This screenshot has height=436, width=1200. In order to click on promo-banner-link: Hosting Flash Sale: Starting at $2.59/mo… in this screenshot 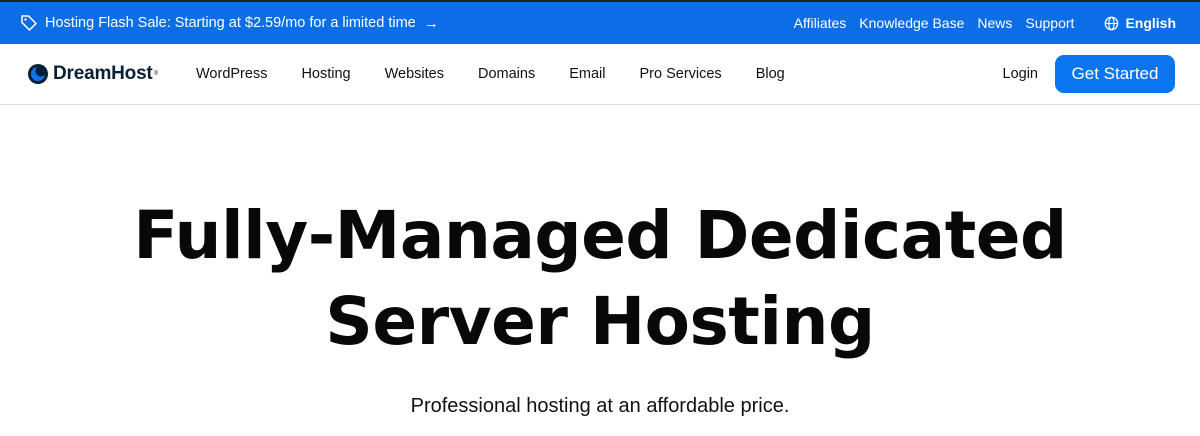, I will do `click(229, 23)`.